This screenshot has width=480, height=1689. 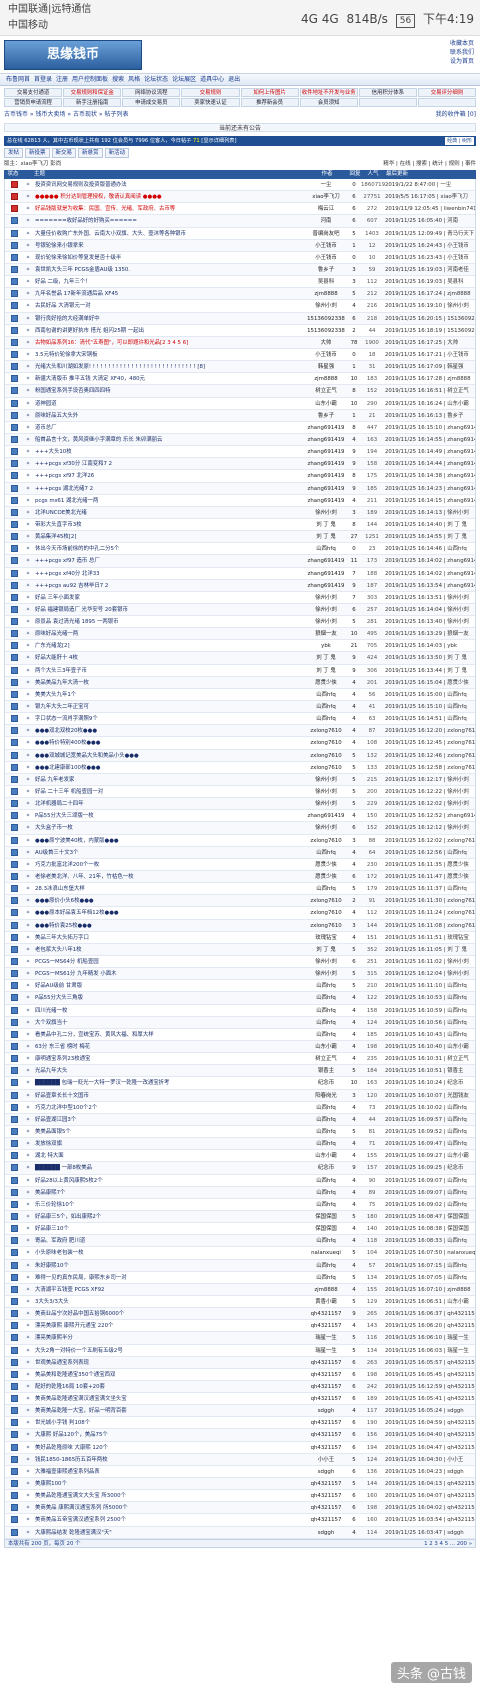 I want to click on thread-title: +++pcgs xf40分 北洋33, so click(x=169, y=573).